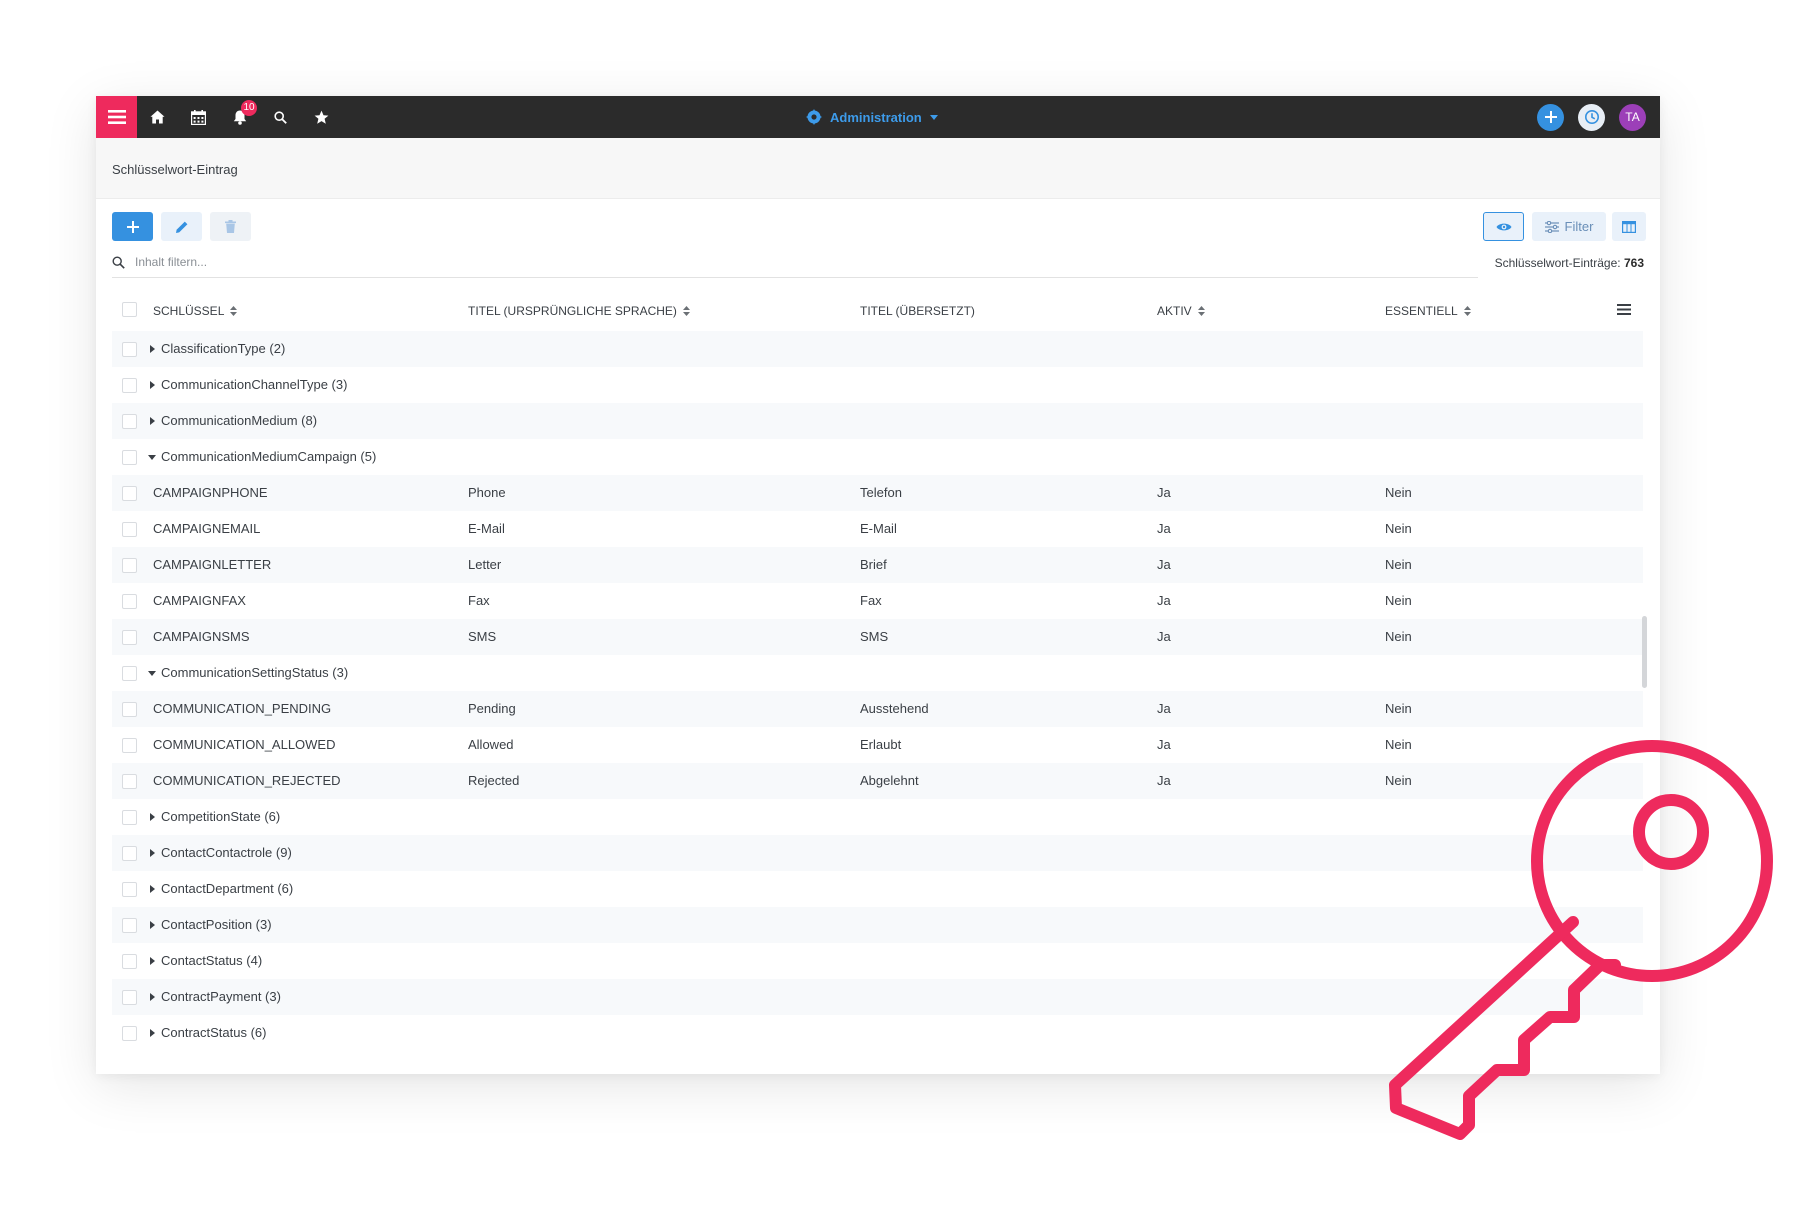 This screenshot has height=1218, width=1800. Describe the element at coordinates (1629, 226) in the screenshot. I see `column-layout-button` at that location.